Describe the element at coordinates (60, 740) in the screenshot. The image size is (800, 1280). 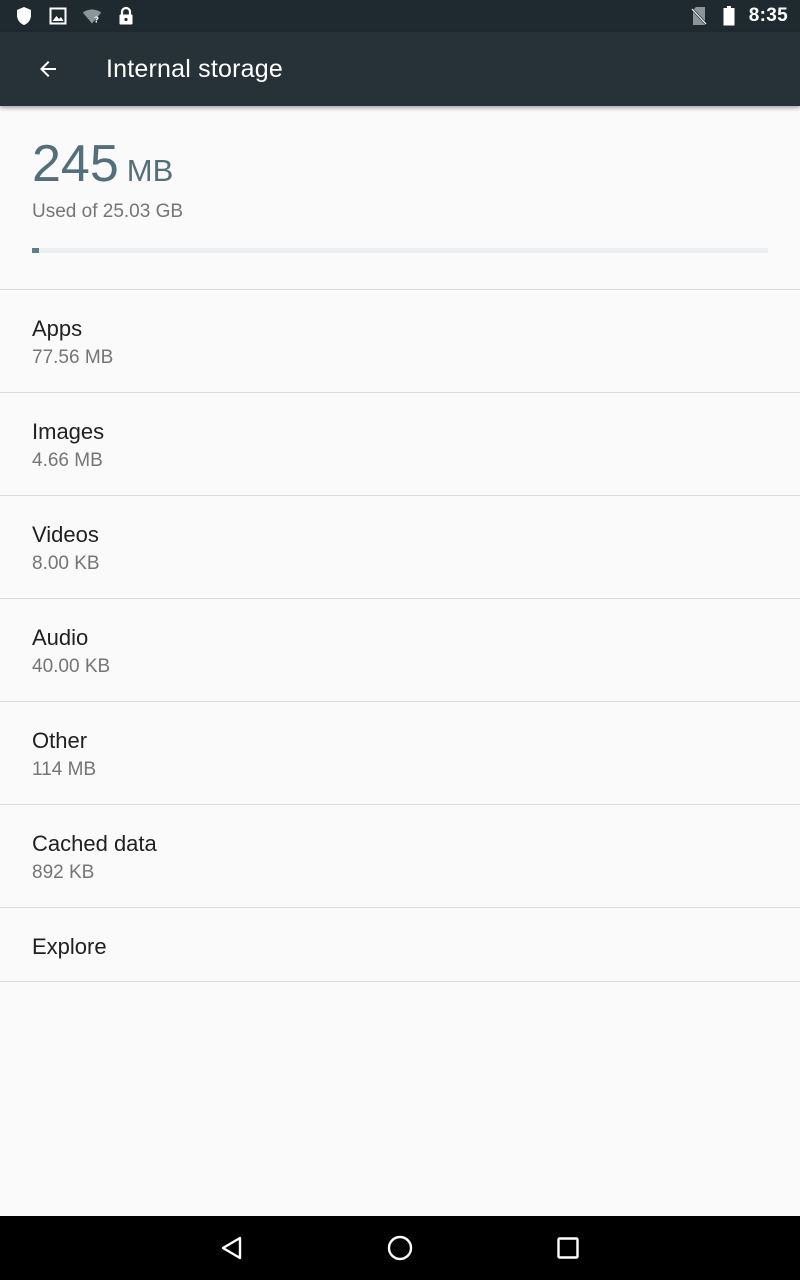
I see `item-title: Other` at that location.